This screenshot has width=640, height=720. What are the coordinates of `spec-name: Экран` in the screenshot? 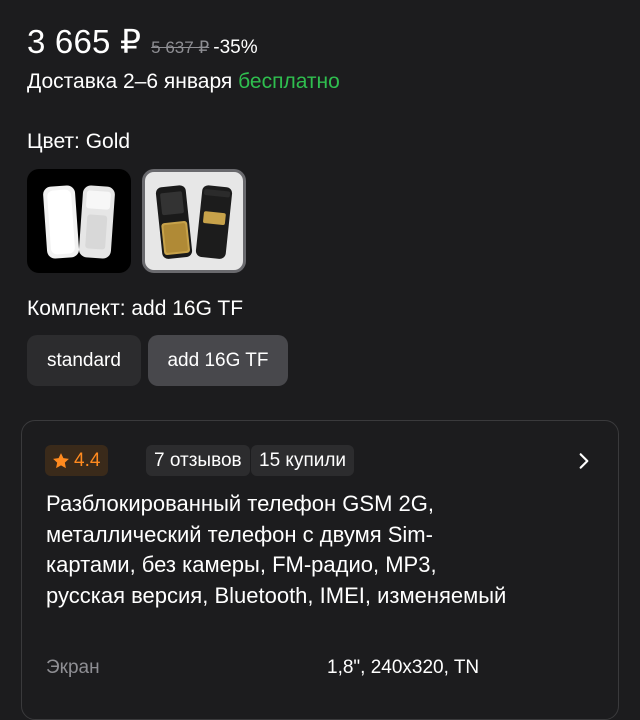 It's located at (73, 667).